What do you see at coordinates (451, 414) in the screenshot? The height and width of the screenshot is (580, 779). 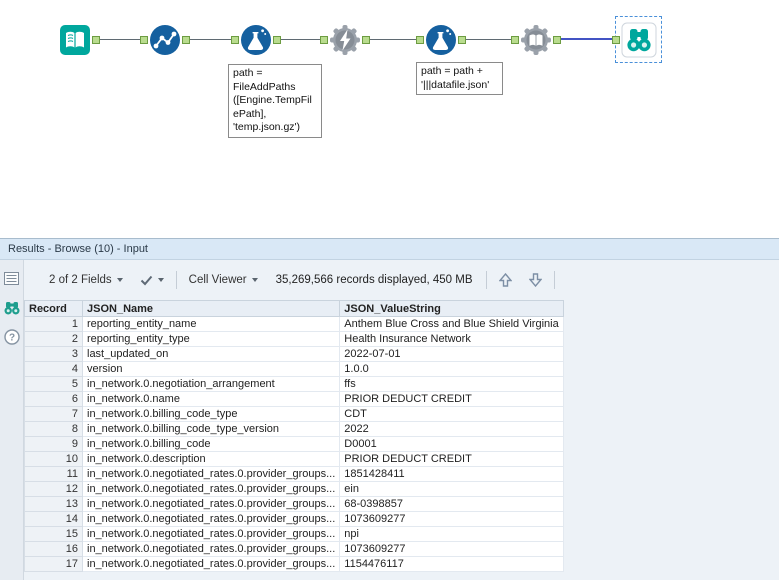 I see `json-value-cell: CDT` at bounding box center [451, 414].